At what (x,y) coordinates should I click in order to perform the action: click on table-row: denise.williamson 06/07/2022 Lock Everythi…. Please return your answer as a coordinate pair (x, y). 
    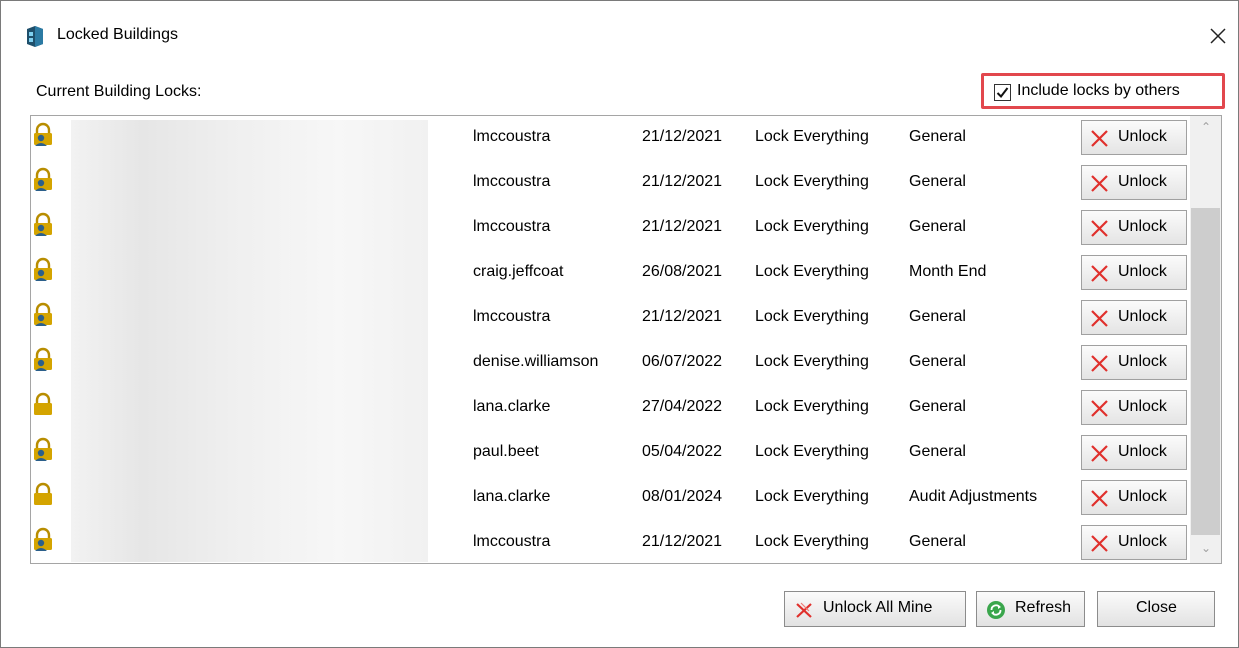
    Looking at the image, I should click on (611, 363).